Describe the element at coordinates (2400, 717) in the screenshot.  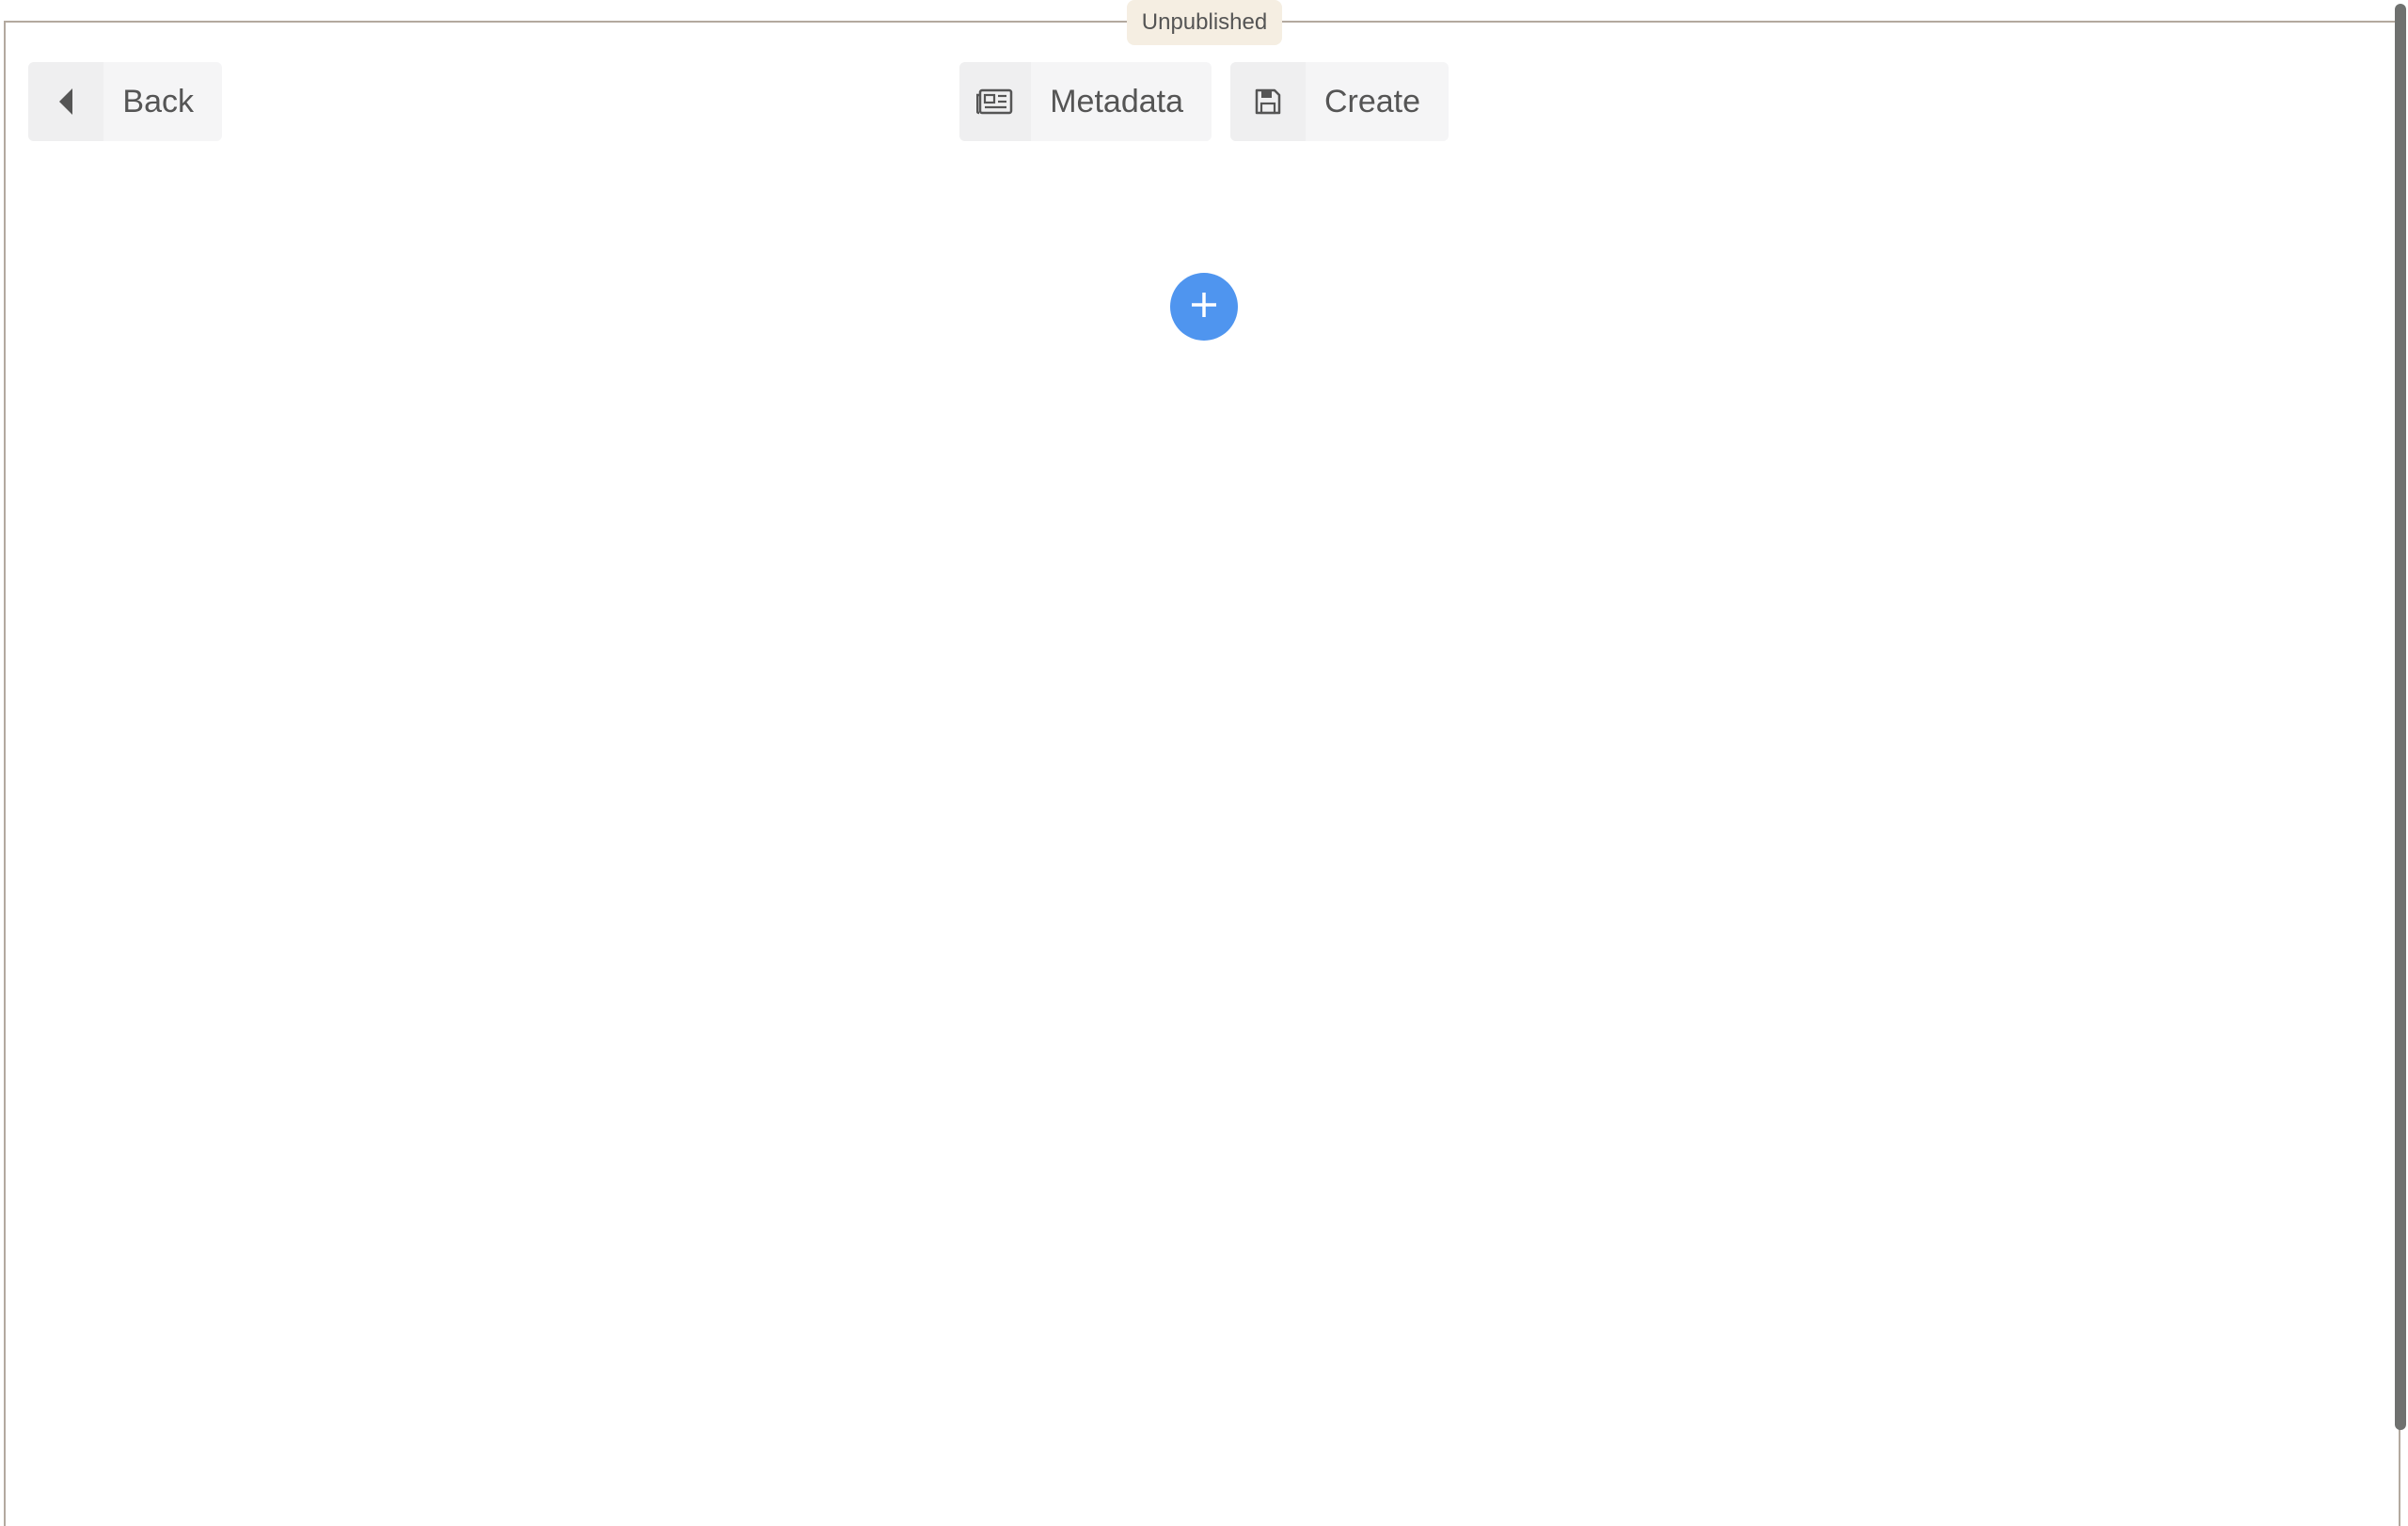
I see `scrollbar-thumb` at that location.